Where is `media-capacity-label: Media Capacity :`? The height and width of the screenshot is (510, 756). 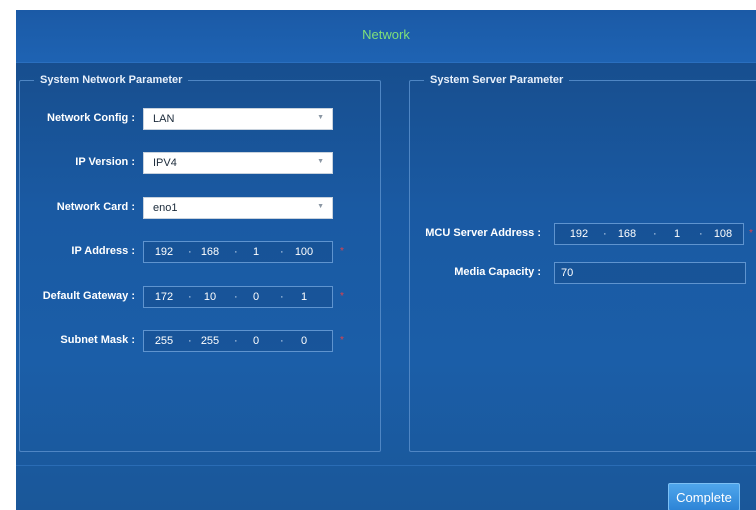 media-capacity-label: Media Capacity : is located at coordinates (497, 272).